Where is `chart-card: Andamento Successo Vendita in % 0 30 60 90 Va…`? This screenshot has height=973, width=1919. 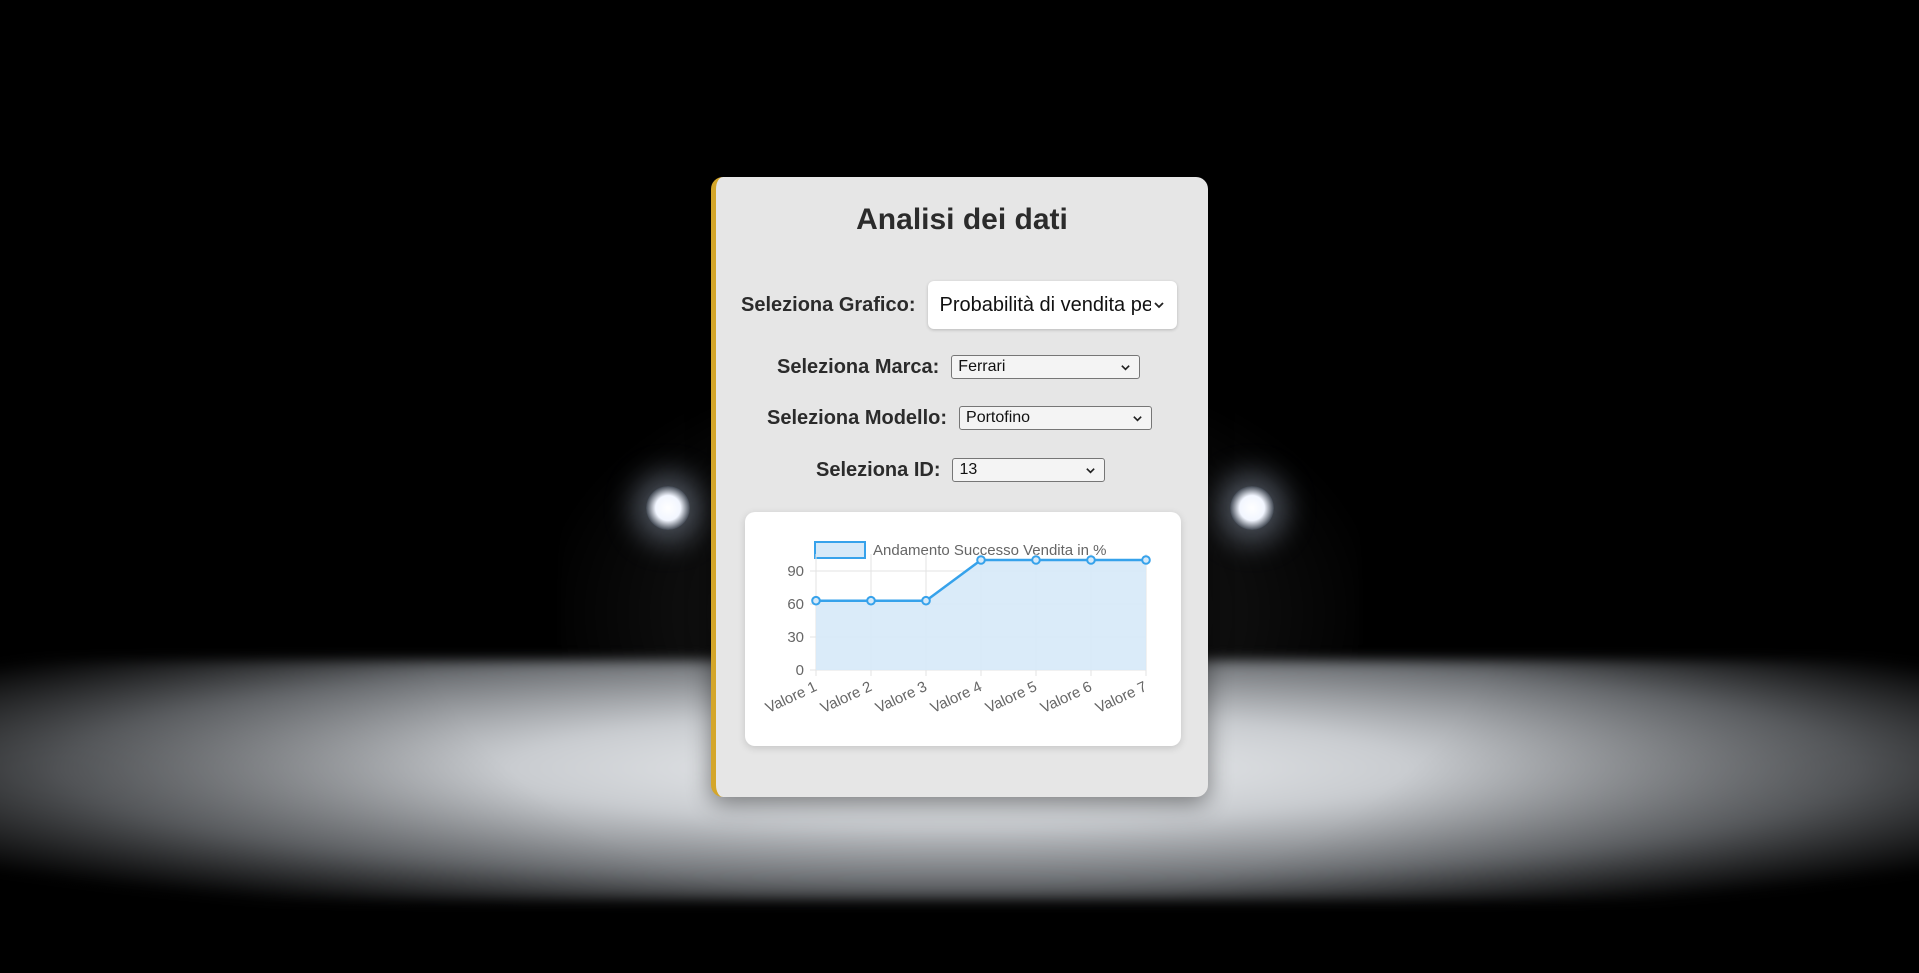 chart-card: Andamento Successo Vendita in % 0 30 60 90 Va… is located at coordinates (963, 629).